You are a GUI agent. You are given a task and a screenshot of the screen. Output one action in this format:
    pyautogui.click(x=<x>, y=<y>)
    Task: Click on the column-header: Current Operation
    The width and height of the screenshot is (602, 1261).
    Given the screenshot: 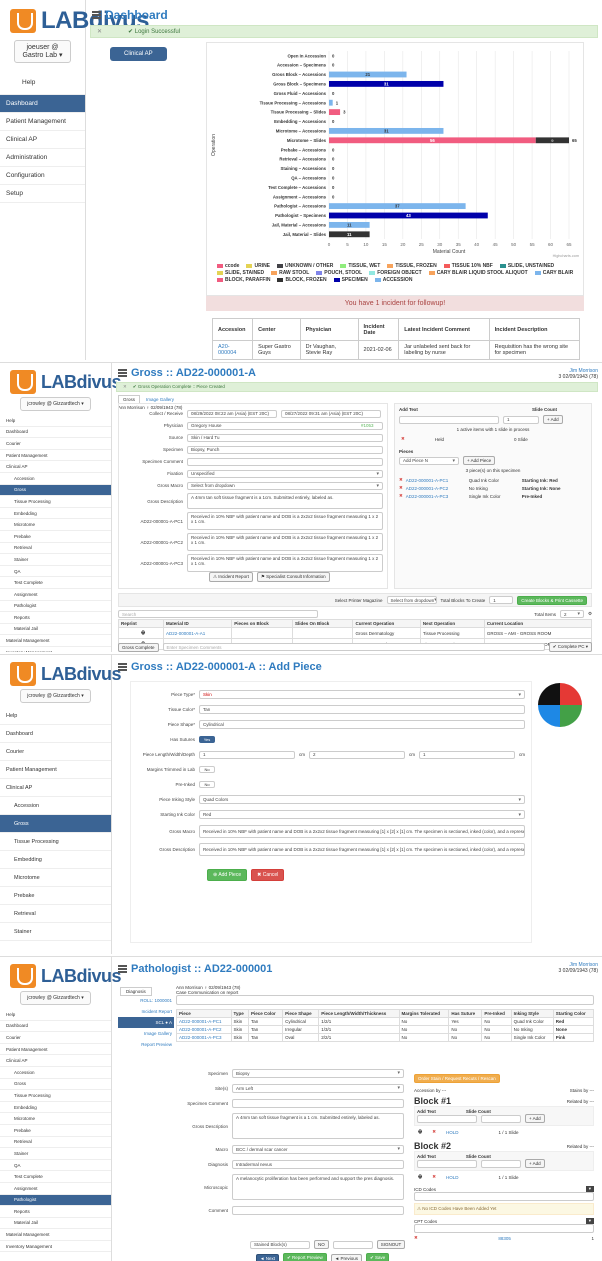 What is the action you would take?
    pyautogui.click(x=386, y=623)
    